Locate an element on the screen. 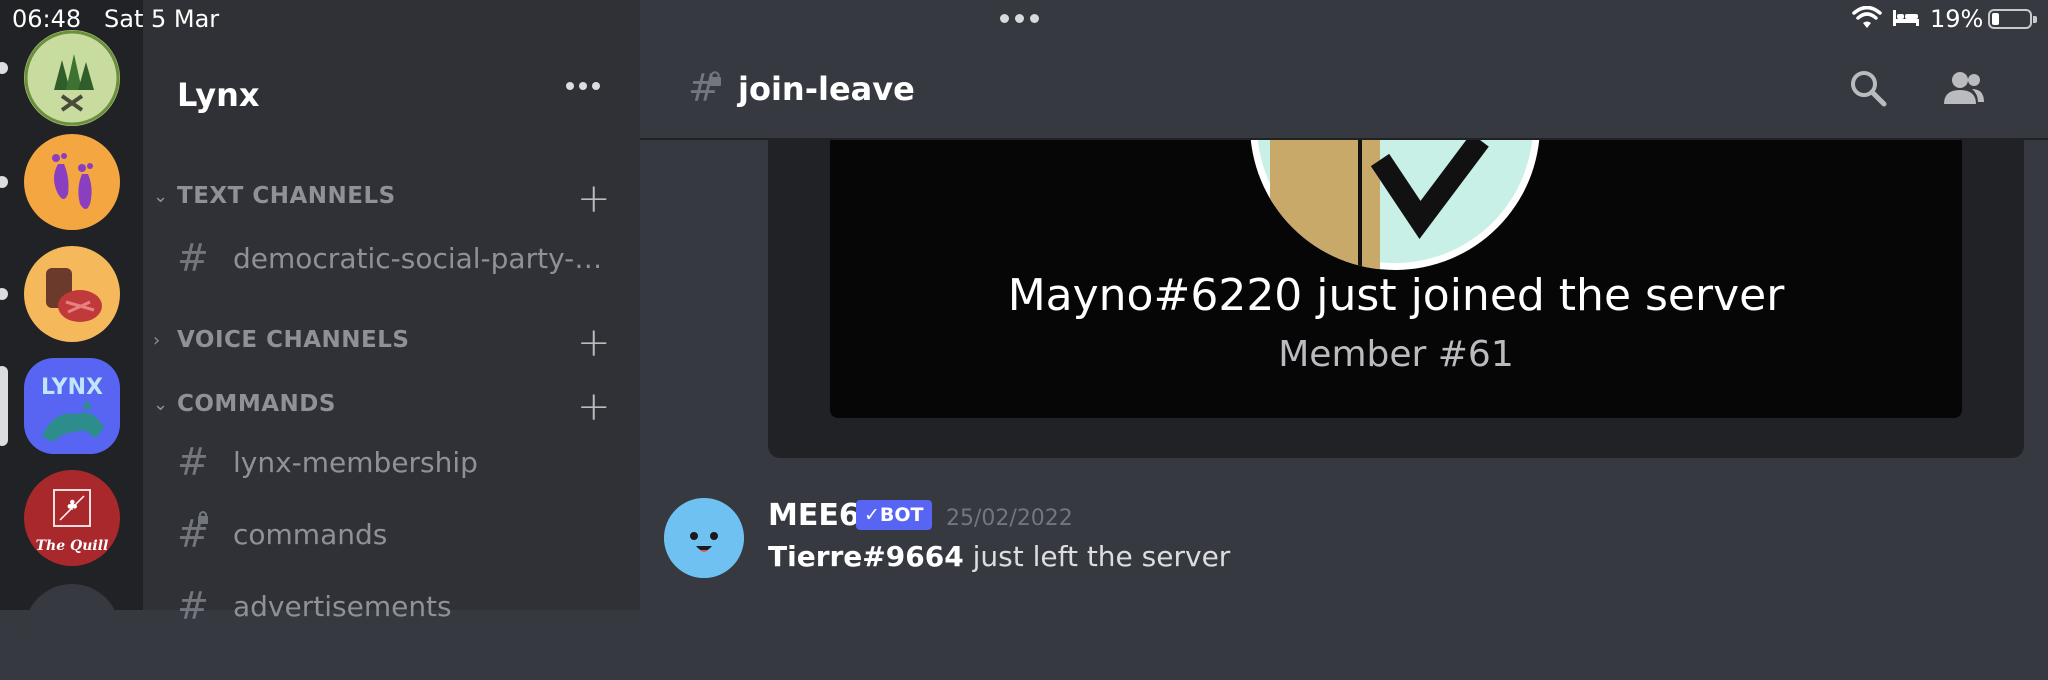  server-options-icon is located at coordinates (583, 86).